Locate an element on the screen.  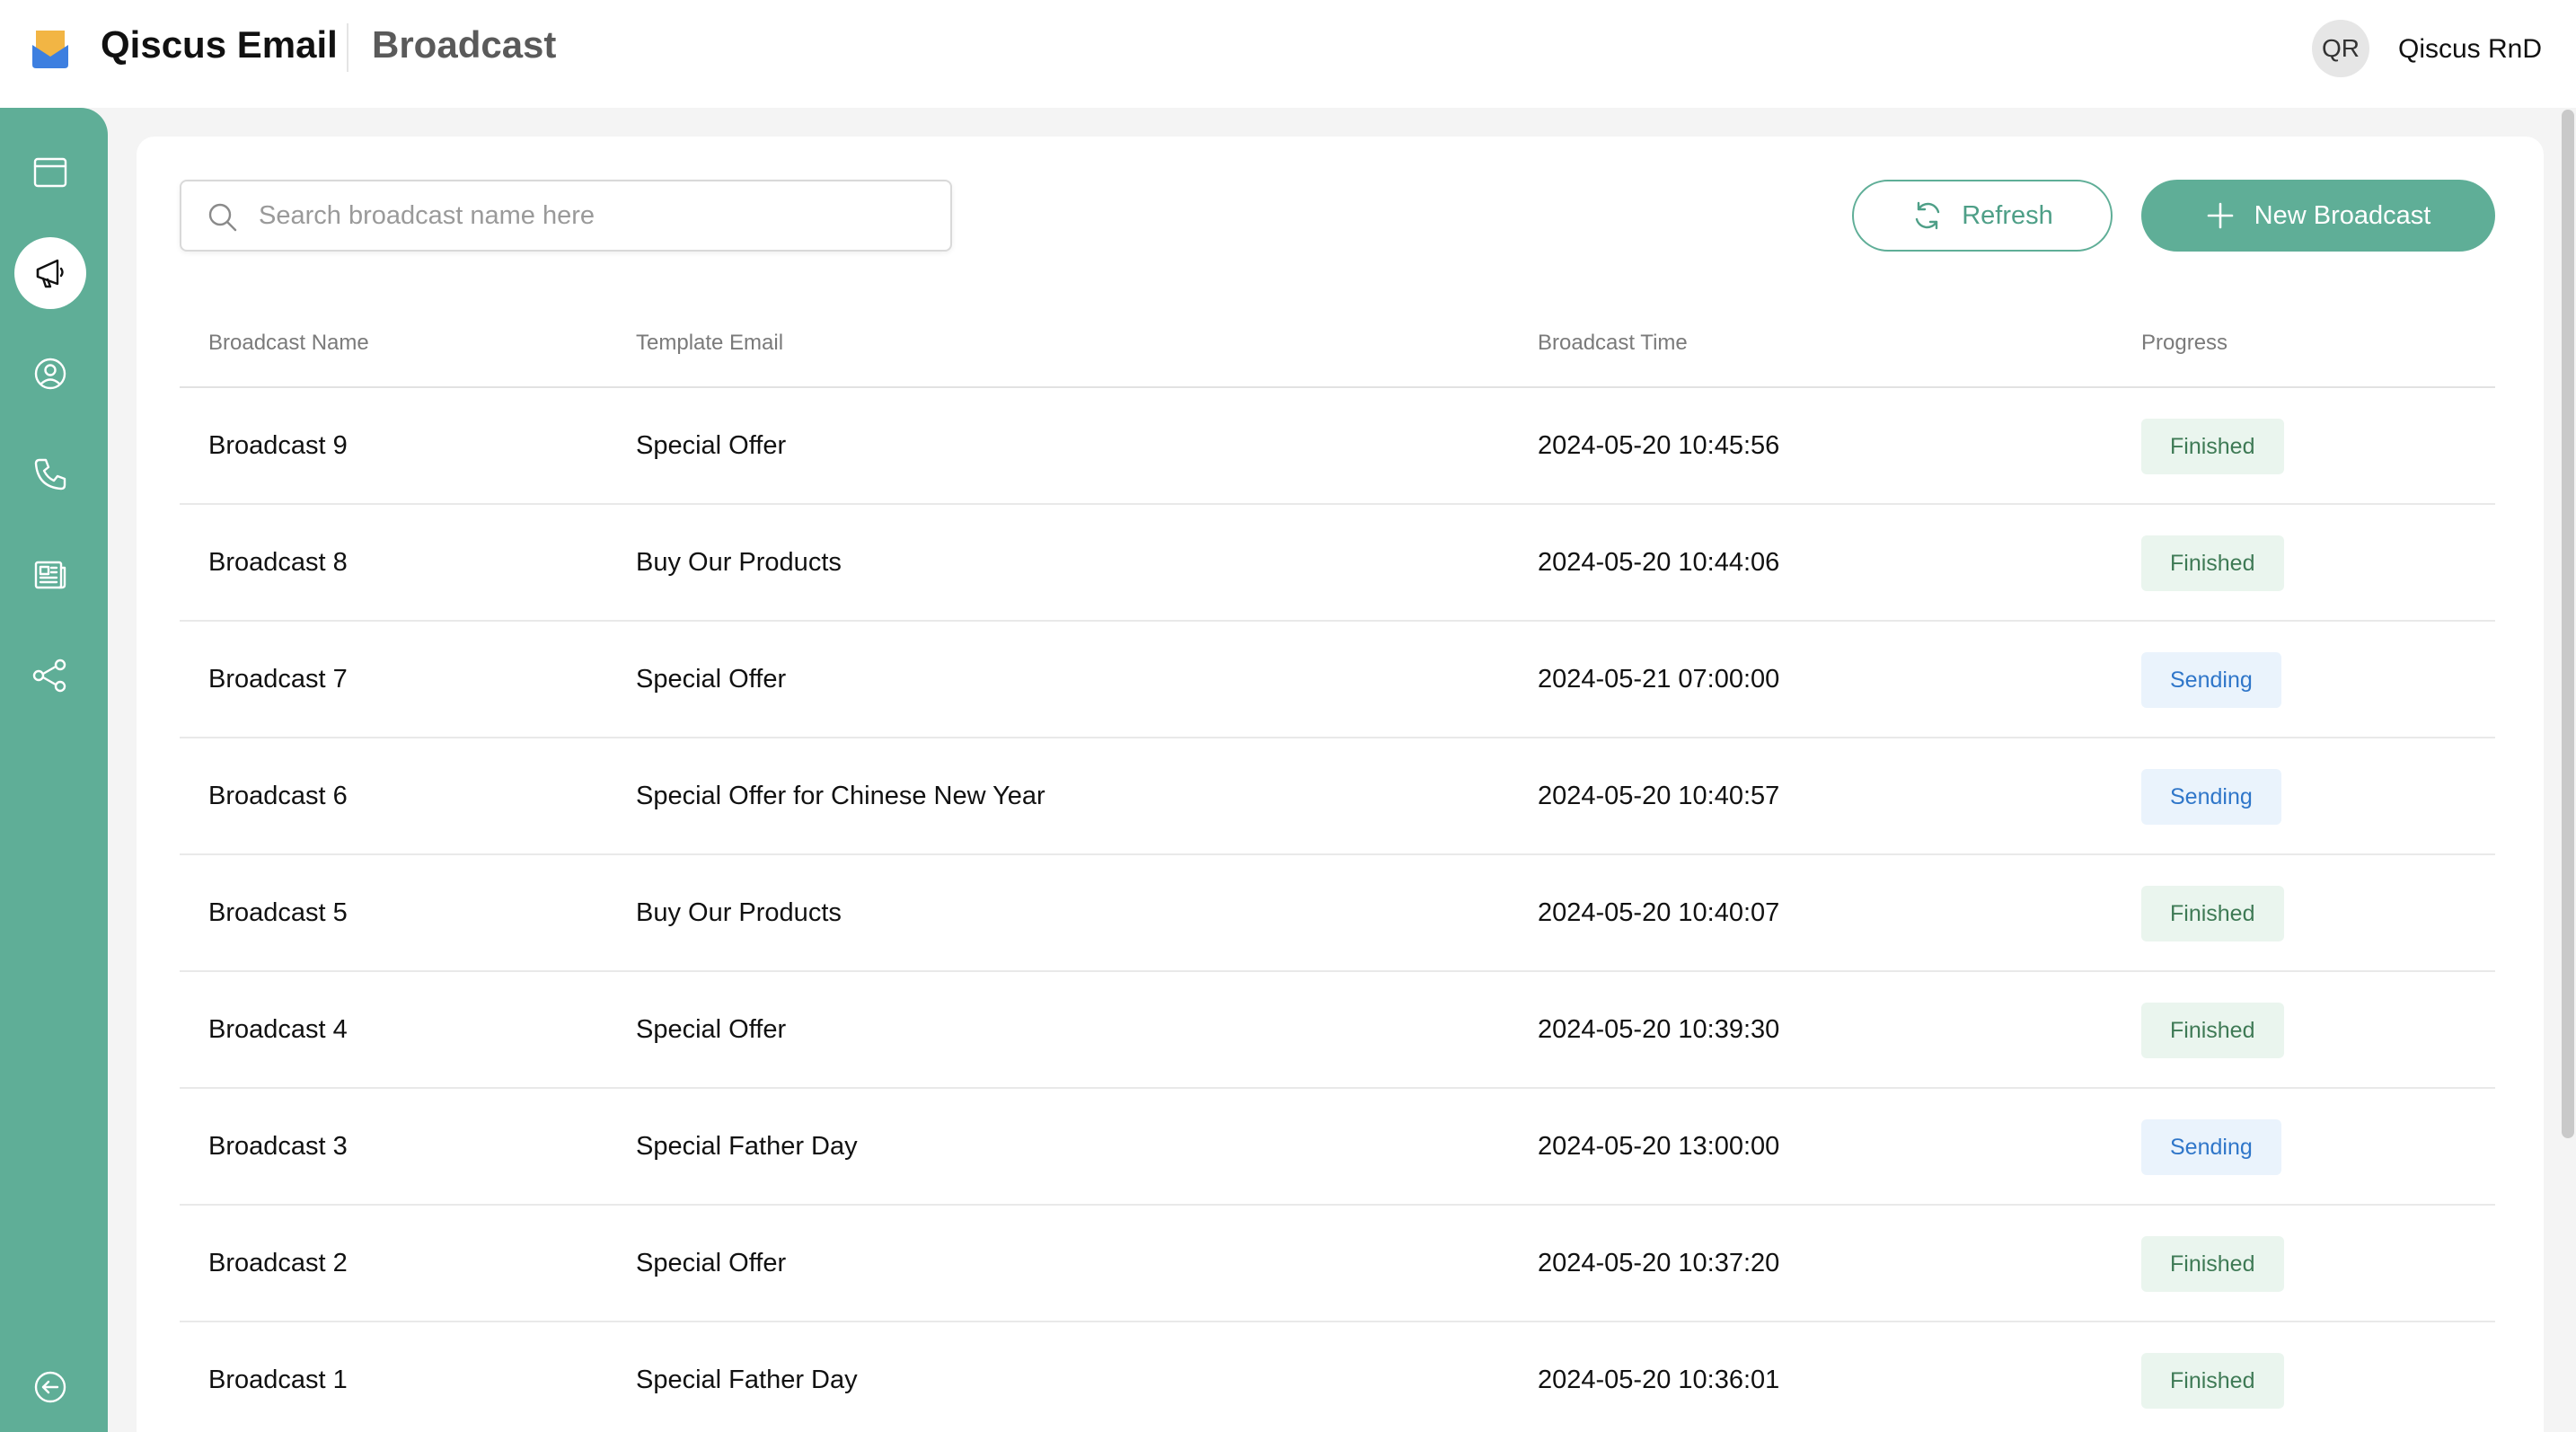
megaphone-icon is located at coordinates (50, 273).